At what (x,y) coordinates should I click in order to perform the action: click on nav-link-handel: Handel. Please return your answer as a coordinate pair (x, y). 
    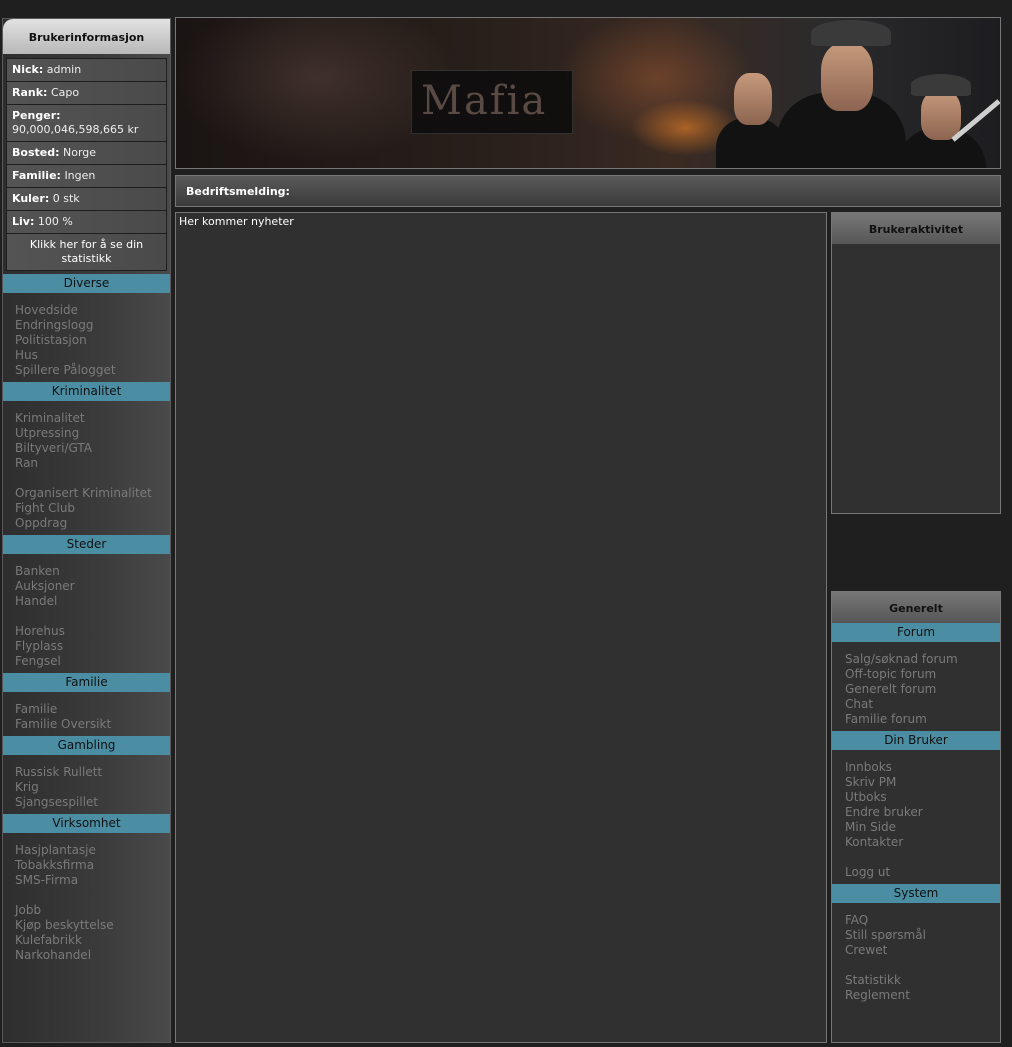
    Looking at the image, I should click on (92, 601).